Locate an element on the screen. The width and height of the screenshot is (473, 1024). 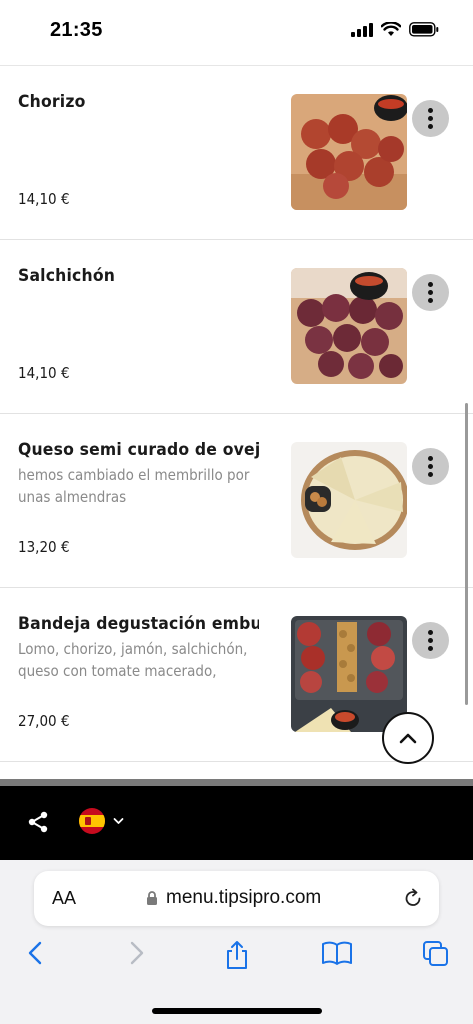
status-icons is located at coordinates (395, 29).